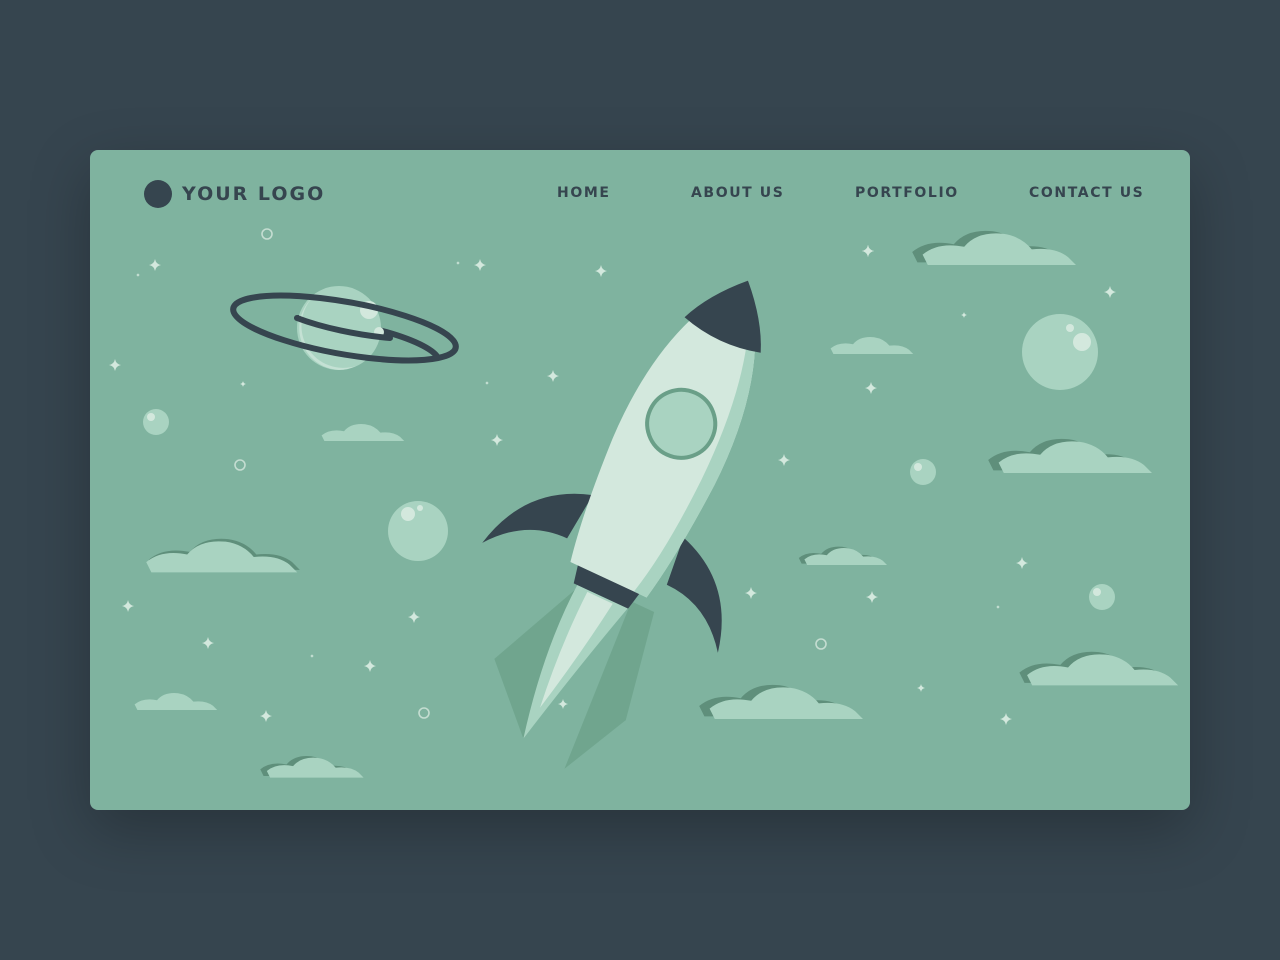 The image size is (1280, 960). I want to click on logo: YOUR LOGO, so click(234, 194).